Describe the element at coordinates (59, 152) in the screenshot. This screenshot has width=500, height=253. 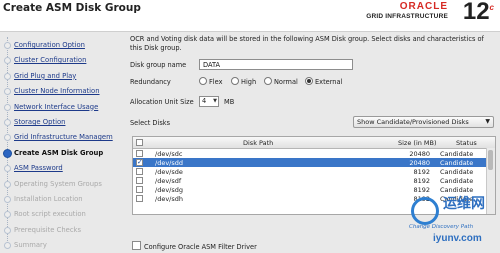
I see `step-label: Create ASM Disk Group` at that location.